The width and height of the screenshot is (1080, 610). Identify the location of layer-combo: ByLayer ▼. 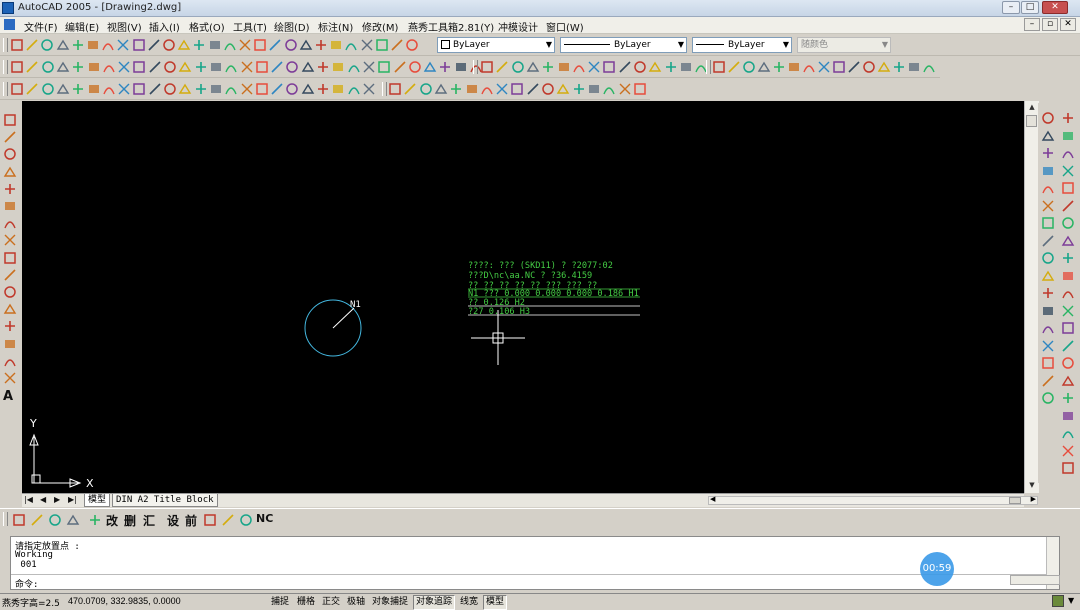
(496, 45).